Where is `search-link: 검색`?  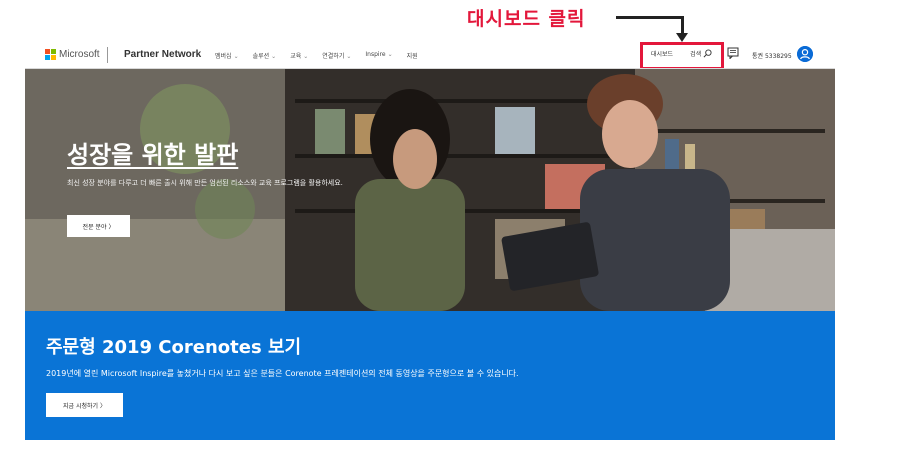 search-link: 검색 is located at coordinates (695, 53).